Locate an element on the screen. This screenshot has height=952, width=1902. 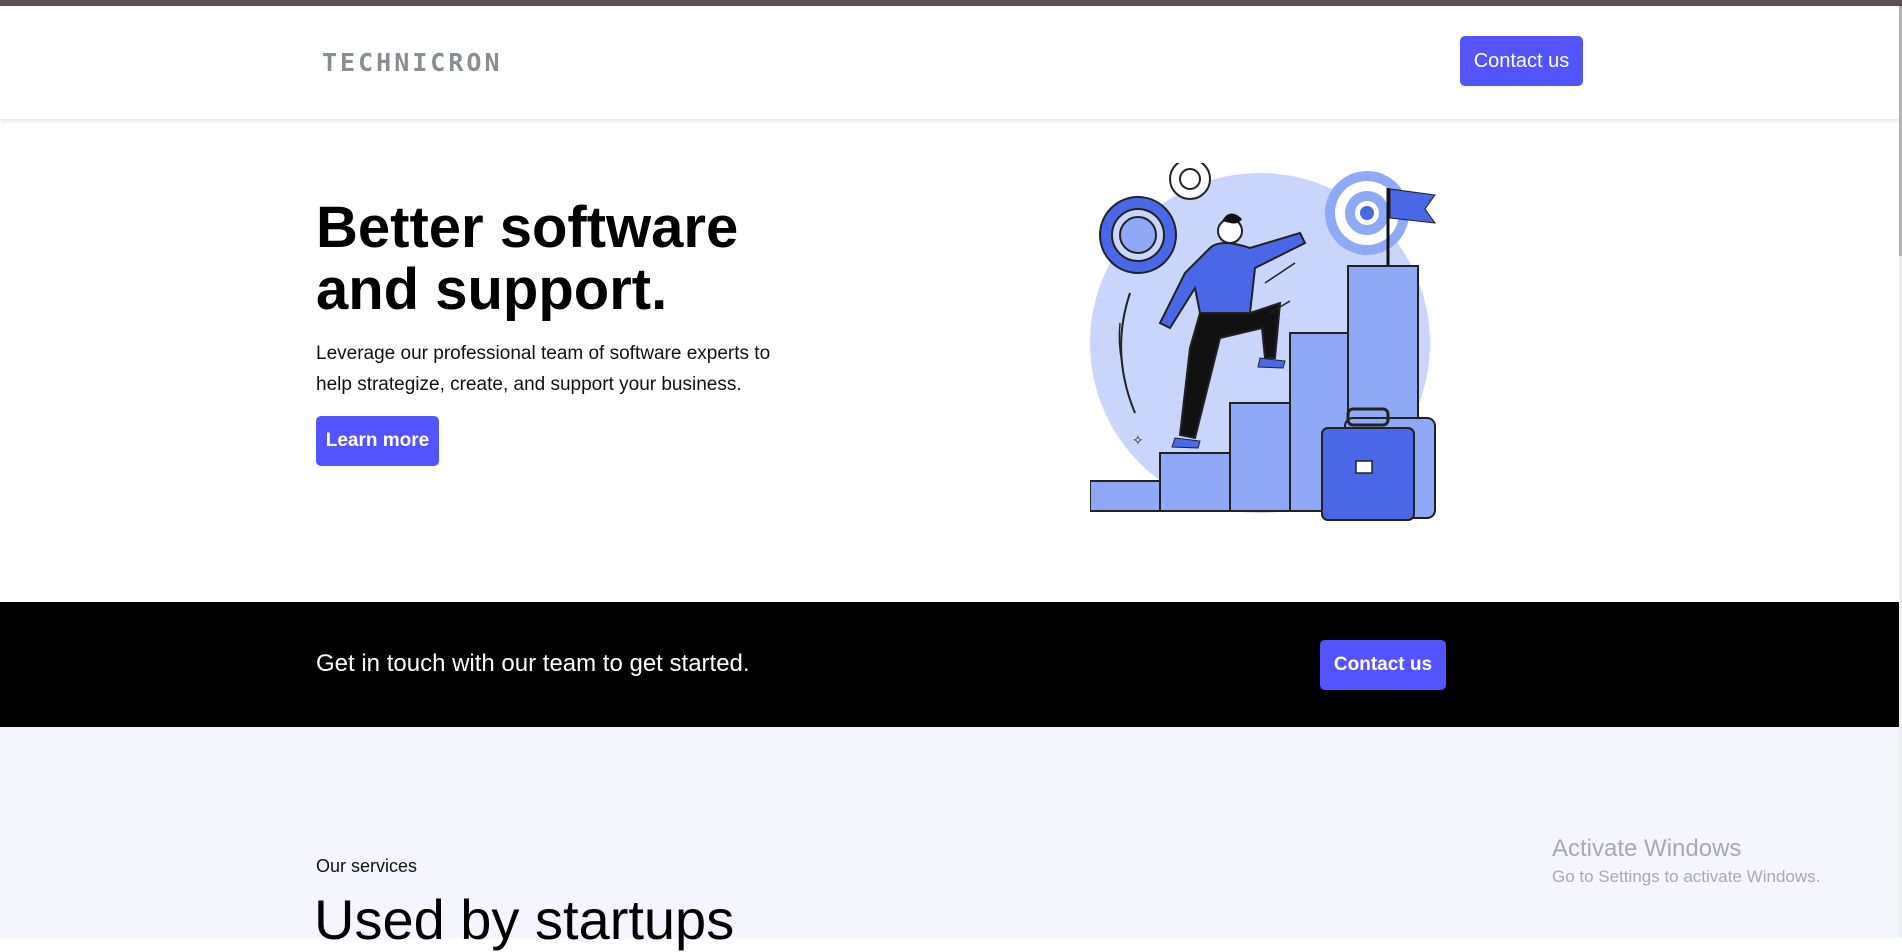
hero-title-line2: and support. is located at coordinates (492, 289).